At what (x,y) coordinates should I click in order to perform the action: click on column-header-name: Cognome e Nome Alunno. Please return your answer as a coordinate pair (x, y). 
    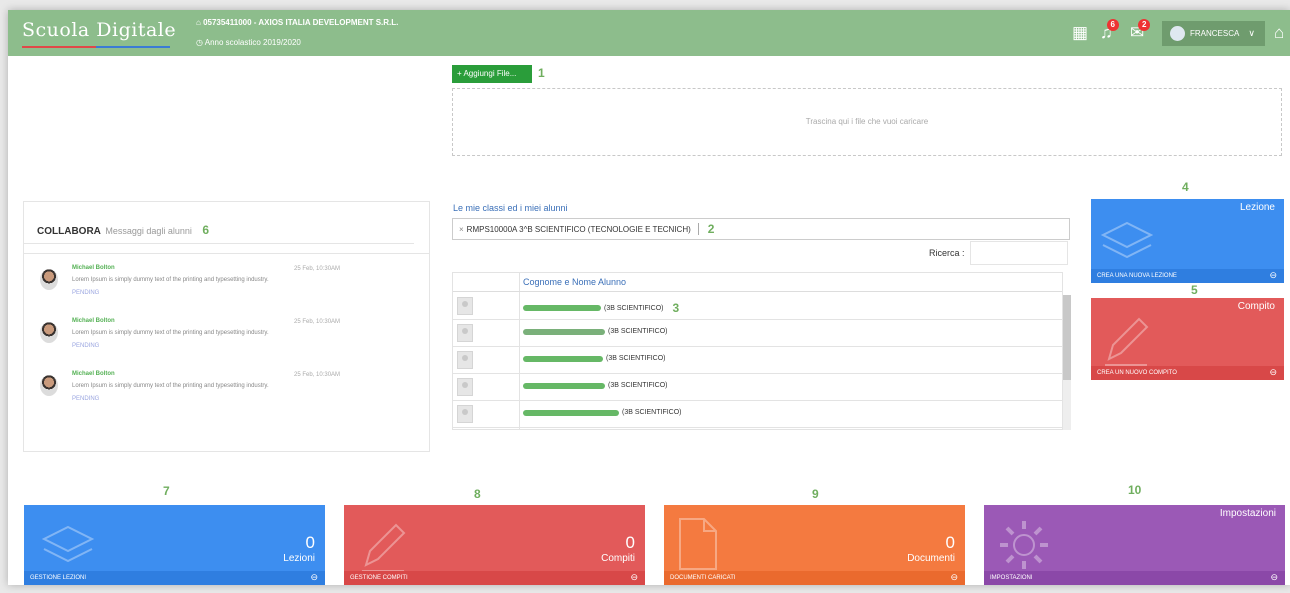
    Looking at the image, I should click on (572, 282).